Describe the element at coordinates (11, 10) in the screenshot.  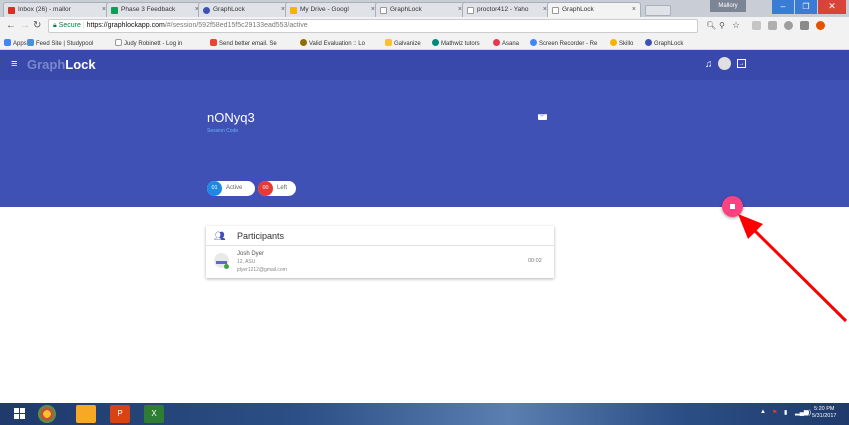
I see `gmail-icon` at that location.